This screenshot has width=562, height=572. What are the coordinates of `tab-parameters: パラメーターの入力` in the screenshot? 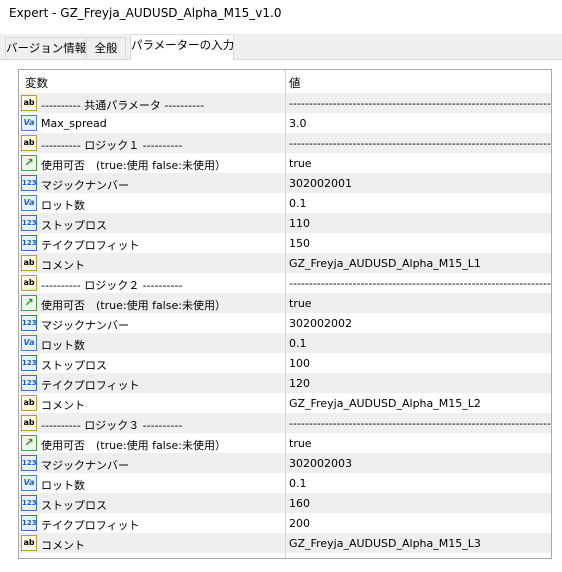 It's located at (182, 47).